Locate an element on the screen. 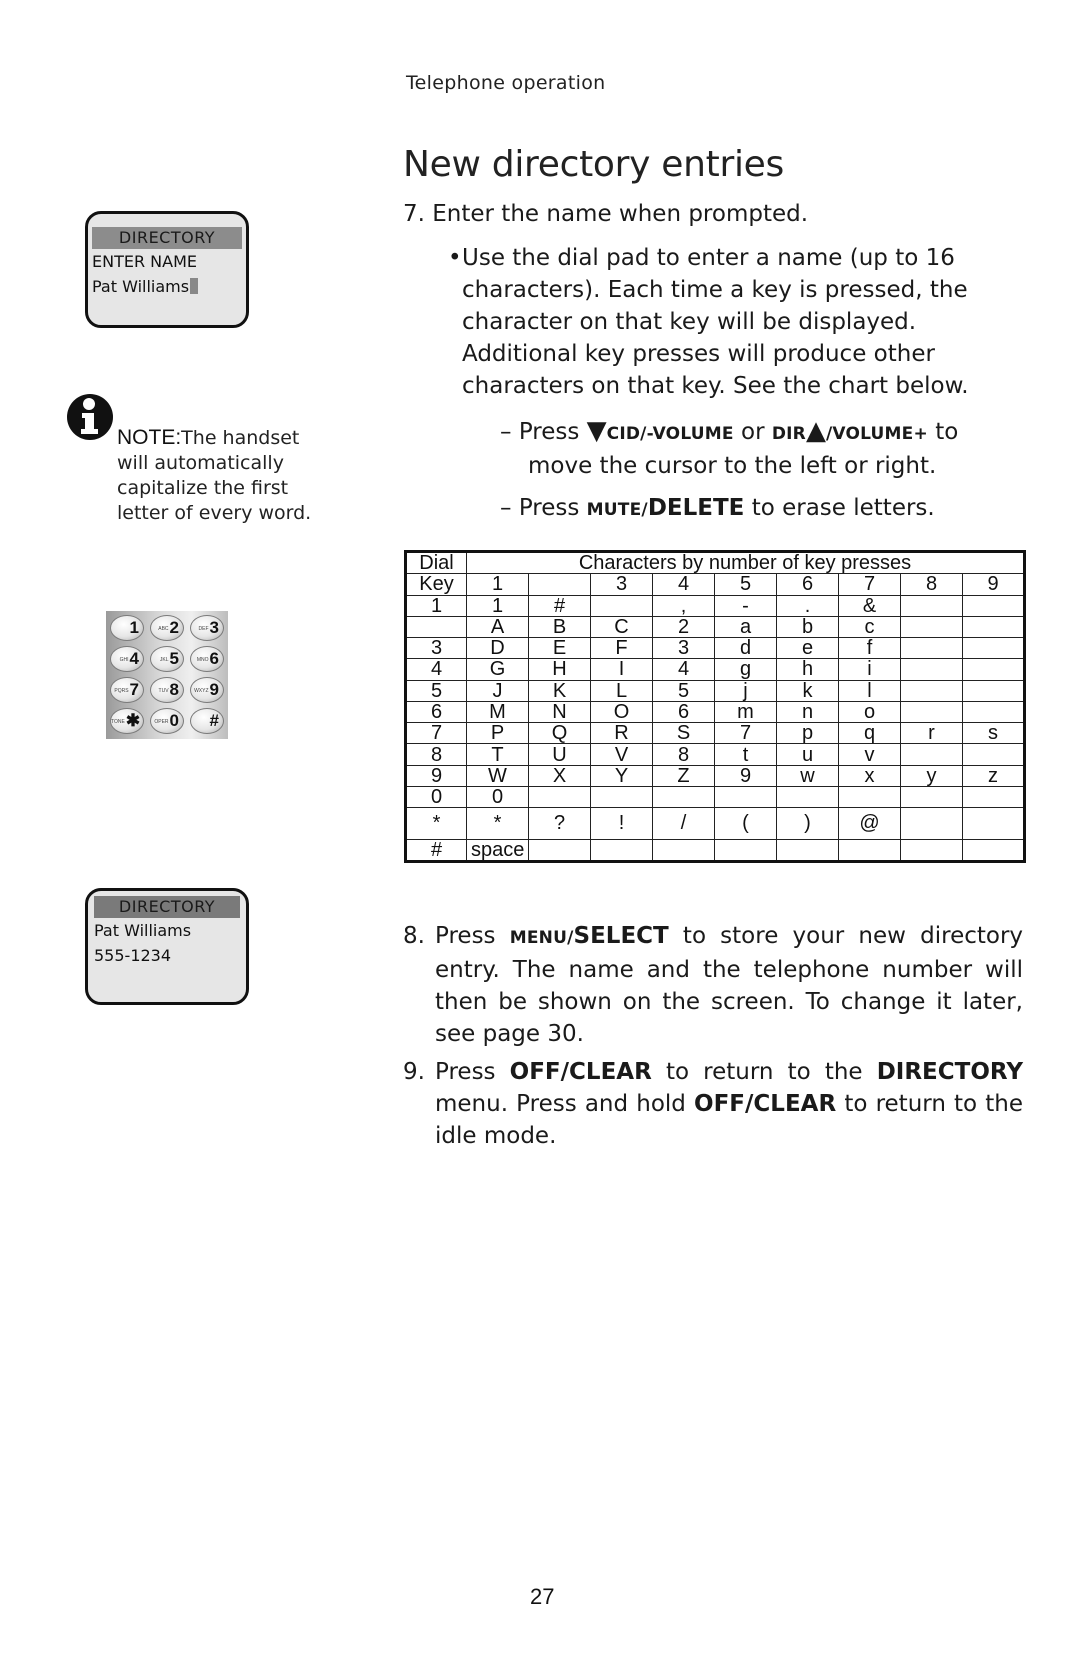 The image size is (1080, 1669). character-cell: 4 is located at coordinates (683, 669).